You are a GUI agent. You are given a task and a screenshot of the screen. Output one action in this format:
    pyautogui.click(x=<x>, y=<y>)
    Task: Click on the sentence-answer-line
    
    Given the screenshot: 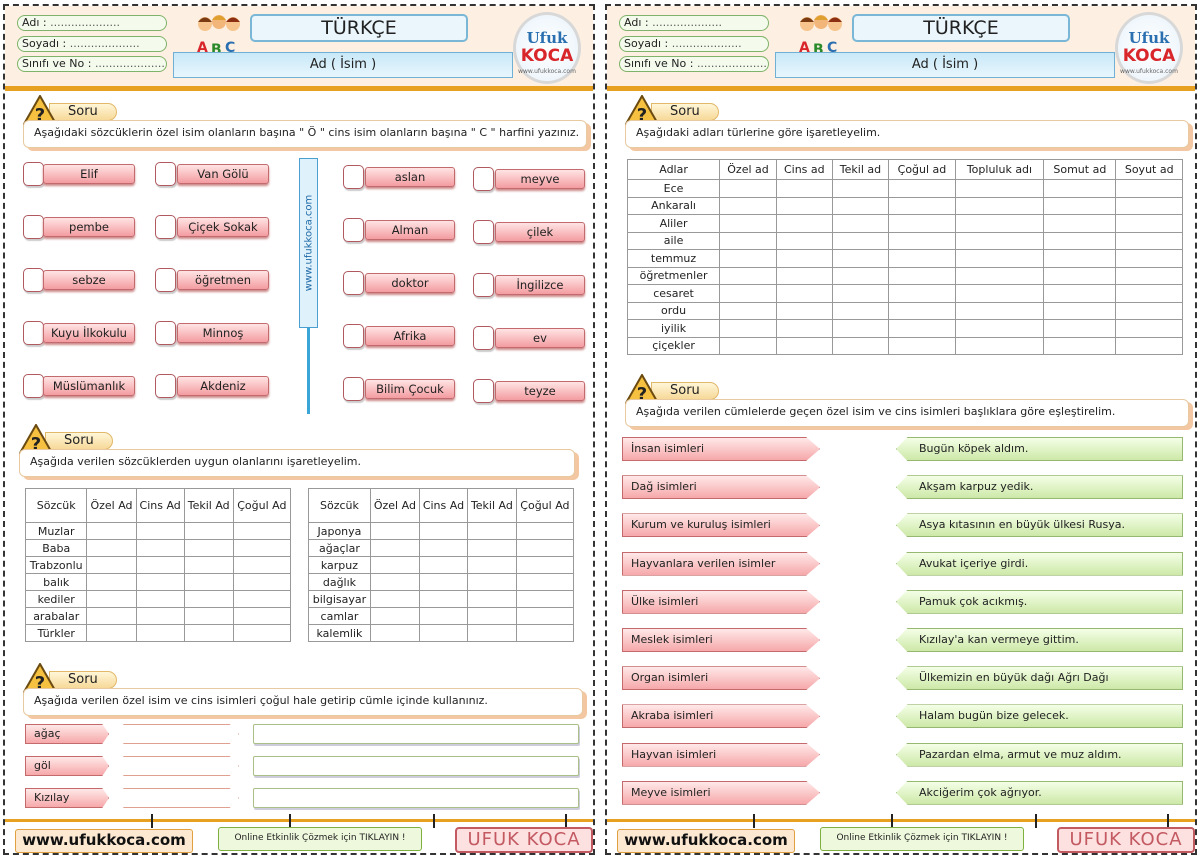 What is the action you would take?
    pyautogui.click(x=416, y=734)
    